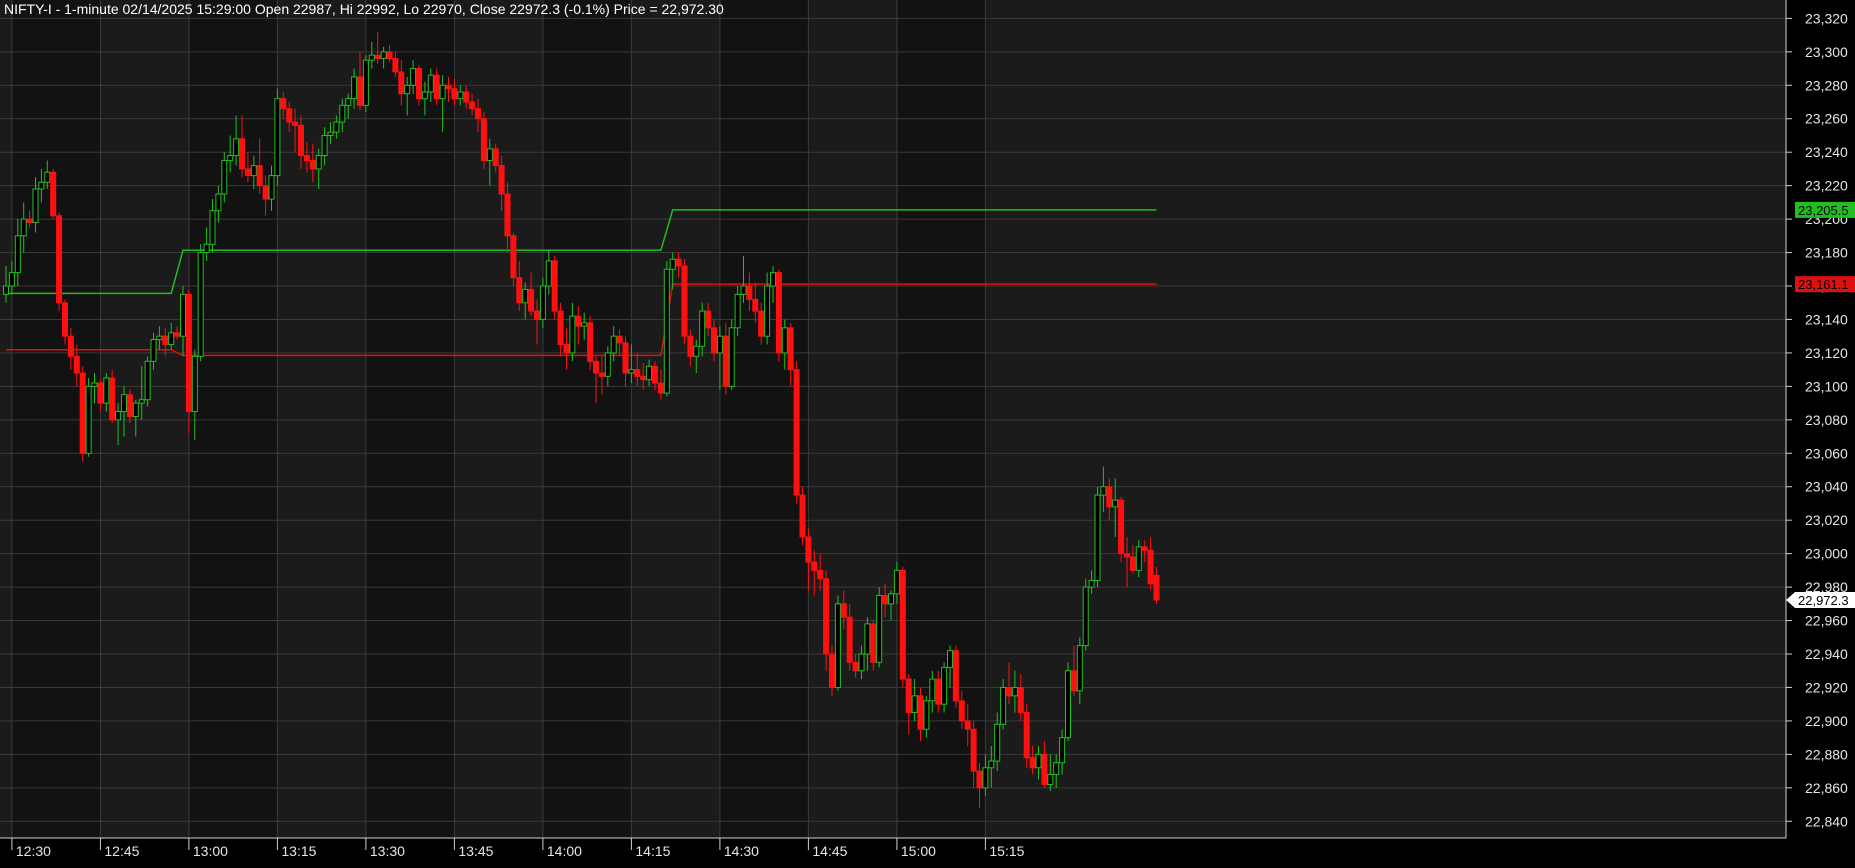 The image size is (1855, 868). Describe the element at coordinates (1826, 621) in the screenshot. I see `price-tick-label: 22,960` at that location.